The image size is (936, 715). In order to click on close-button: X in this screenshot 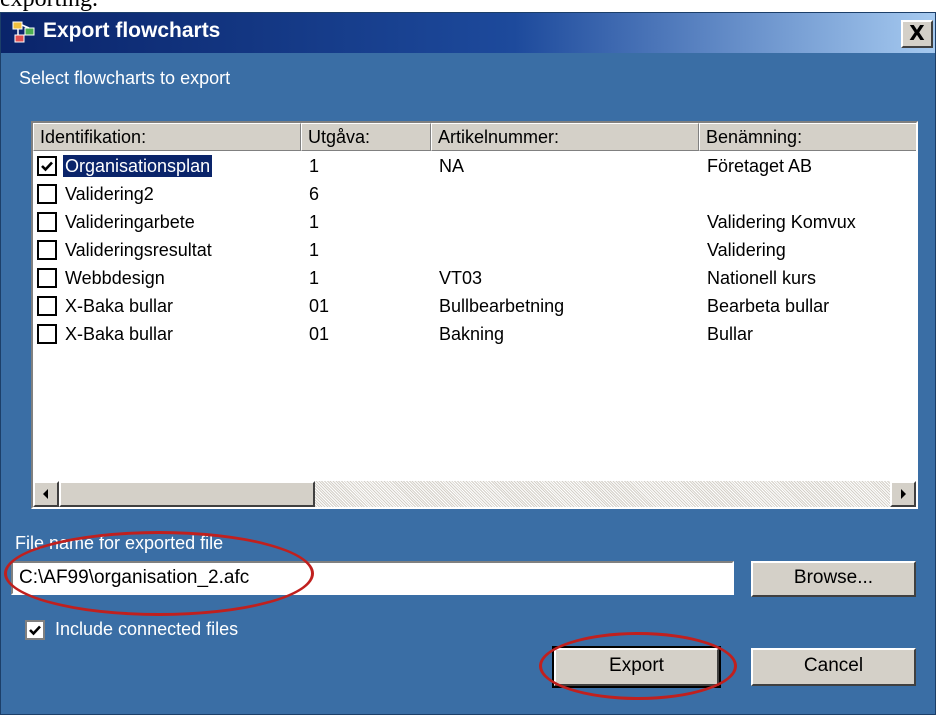, I will do `click(917, 34)`.